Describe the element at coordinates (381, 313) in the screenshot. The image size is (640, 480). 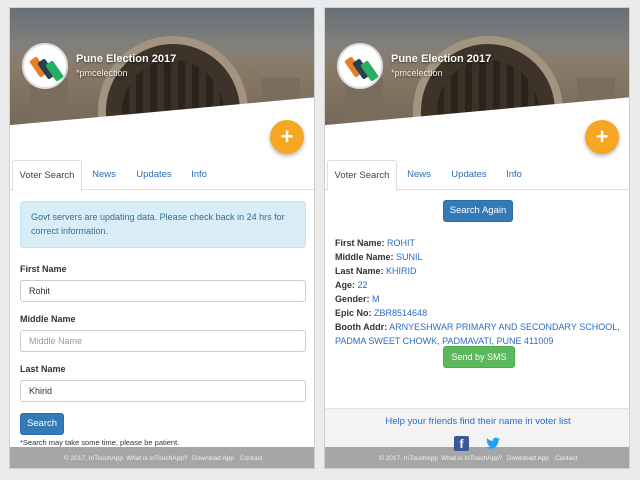
I see `result-epic-no: Epic No: ZBR8514648` at that location.